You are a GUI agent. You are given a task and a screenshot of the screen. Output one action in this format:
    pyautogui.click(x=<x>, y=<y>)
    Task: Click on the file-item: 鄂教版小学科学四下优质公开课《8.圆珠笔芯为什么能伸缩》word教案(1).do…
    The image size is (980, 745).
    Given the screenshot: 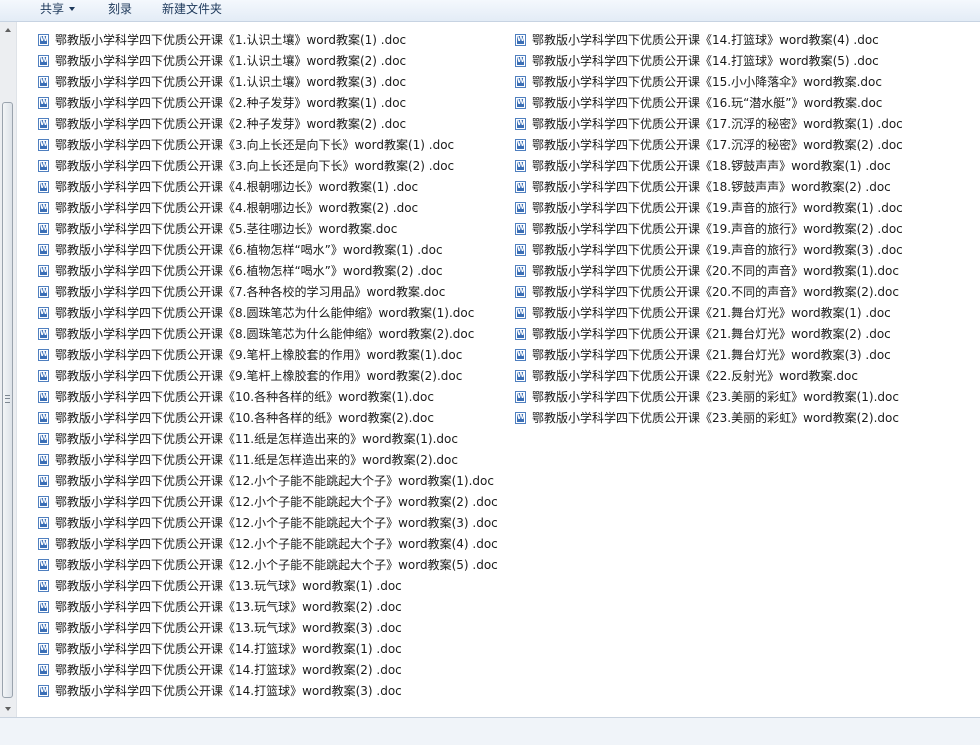 What is the action you would take?
    pyautogui.click(x=273, y=313)
    